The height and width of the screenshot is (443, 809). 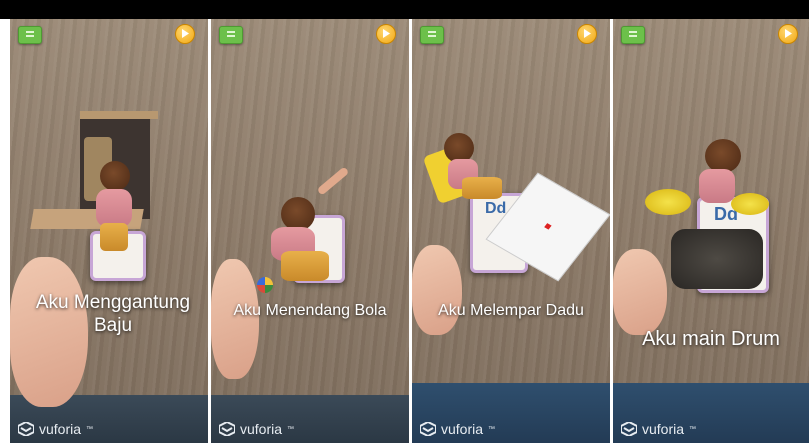 I want to click on drum-set, so click(x=717, y=259).